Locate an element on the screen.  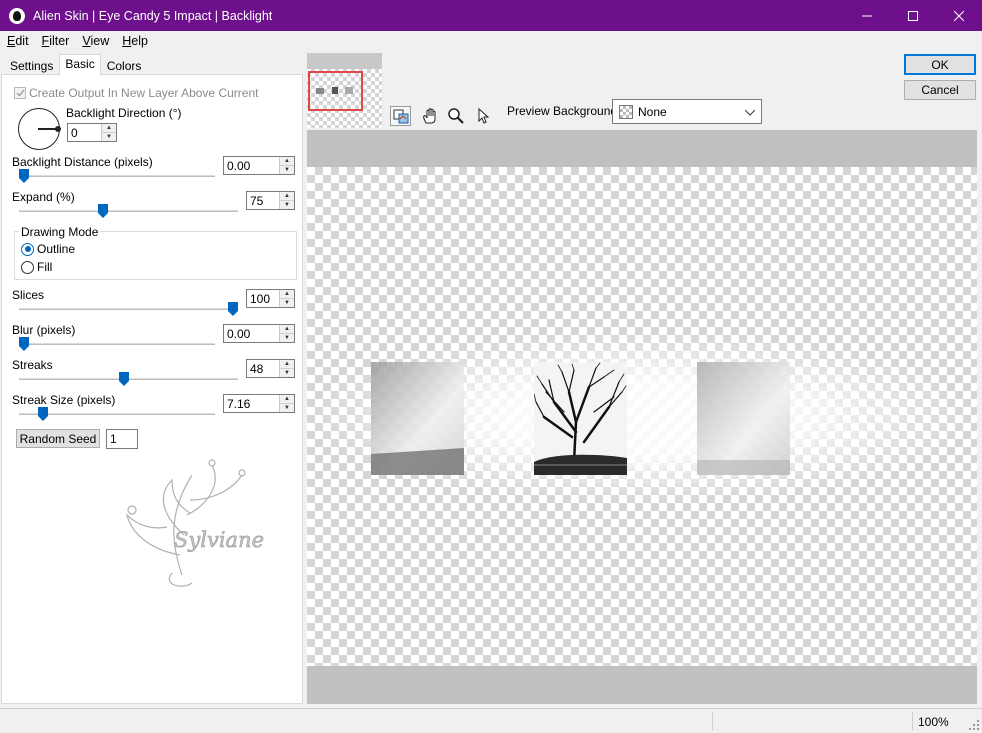
minimize-button is located at coordinates (867, 15).